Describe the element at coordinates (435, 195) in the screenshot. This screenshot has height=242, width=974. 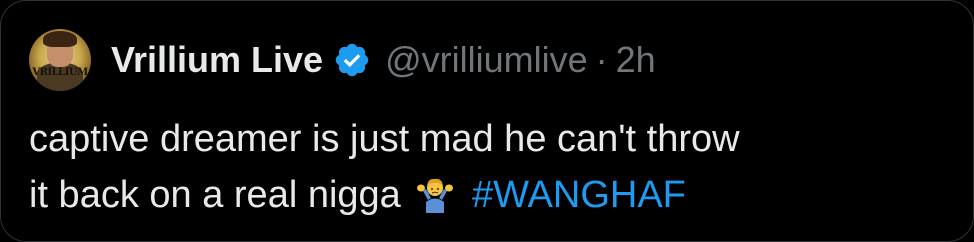
I see `person-shrugging-icon` at that location.